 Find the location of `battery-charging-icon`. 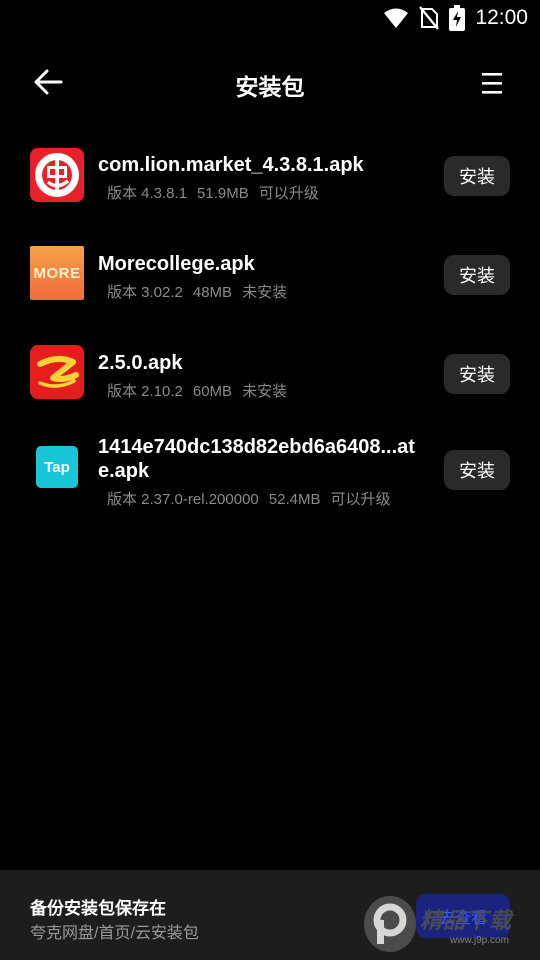

battery-charging-icon is located at coordinates (457, 18).